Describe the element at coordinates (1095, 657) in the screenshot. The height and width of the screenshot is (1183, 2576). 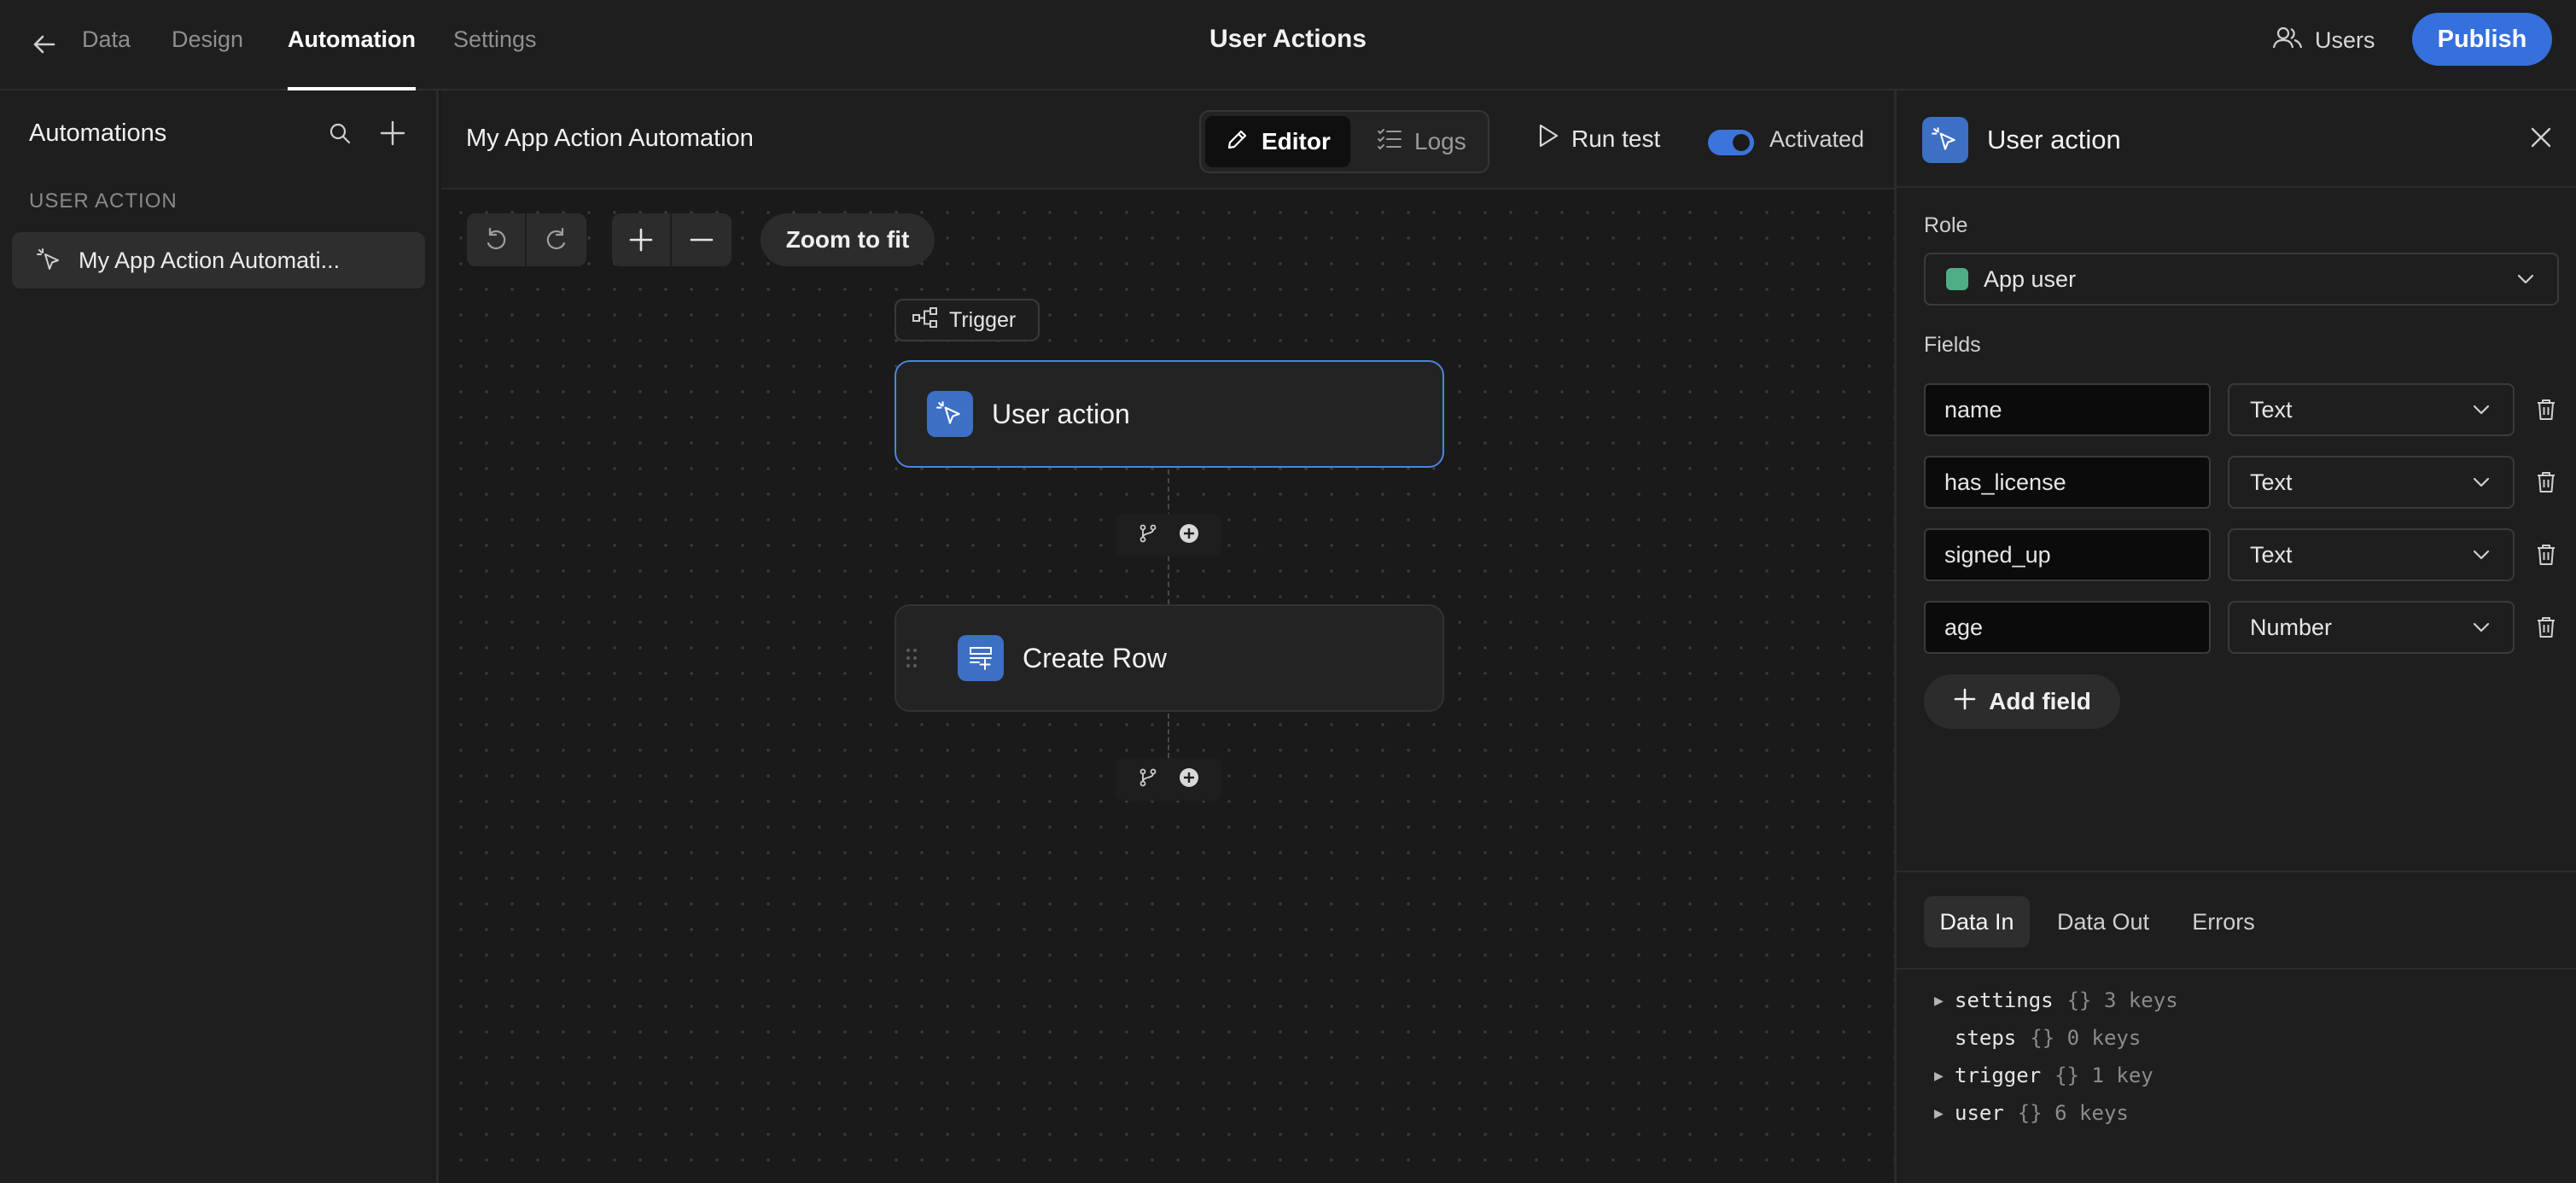
I see `create-row-node-label: Create Row` at that location.